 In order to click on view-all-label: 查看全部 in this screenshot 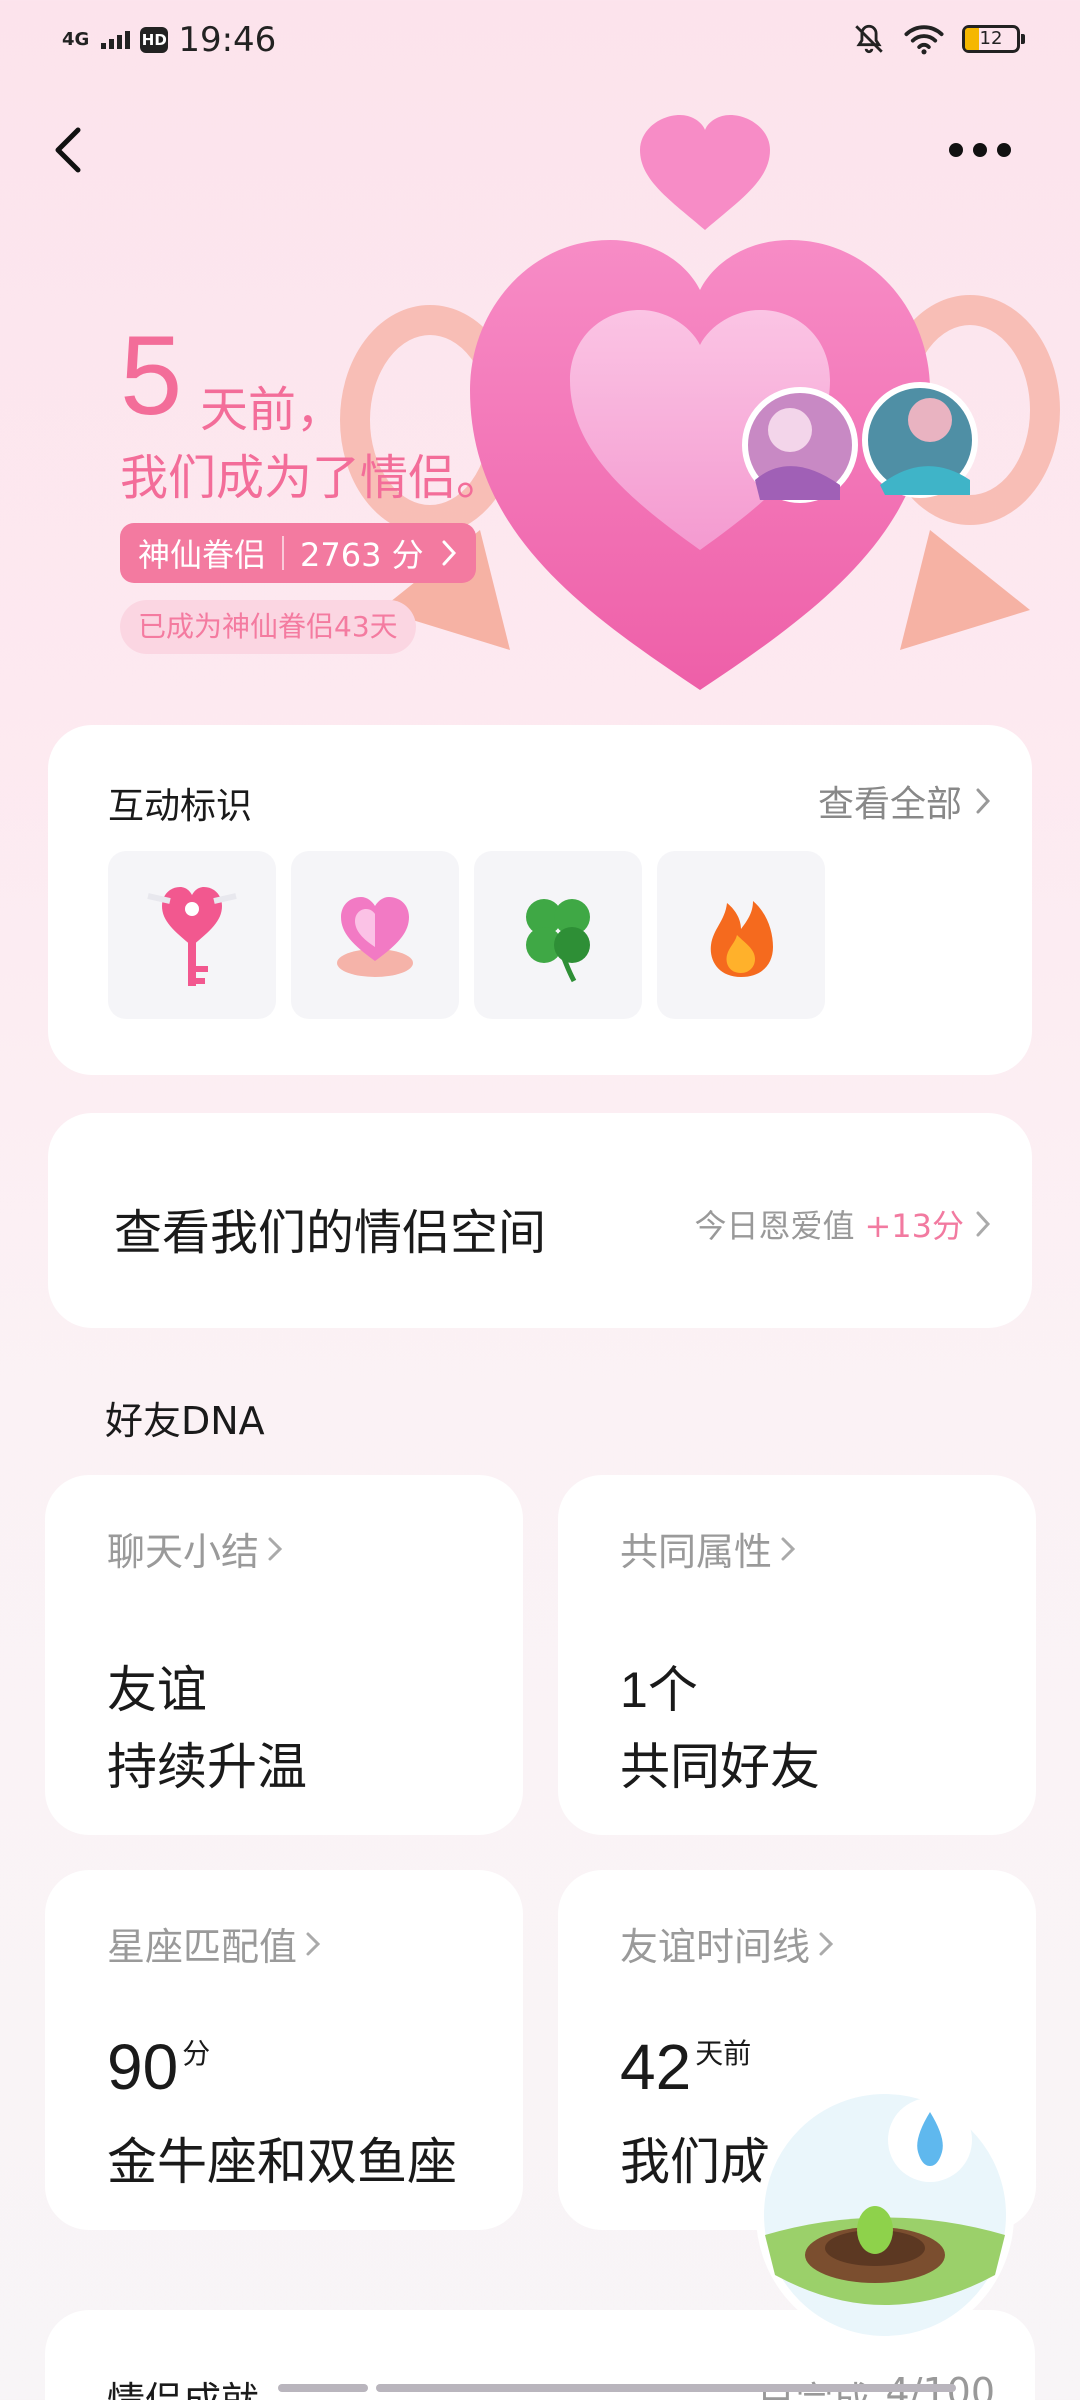, I will do `click(889, 804)`.